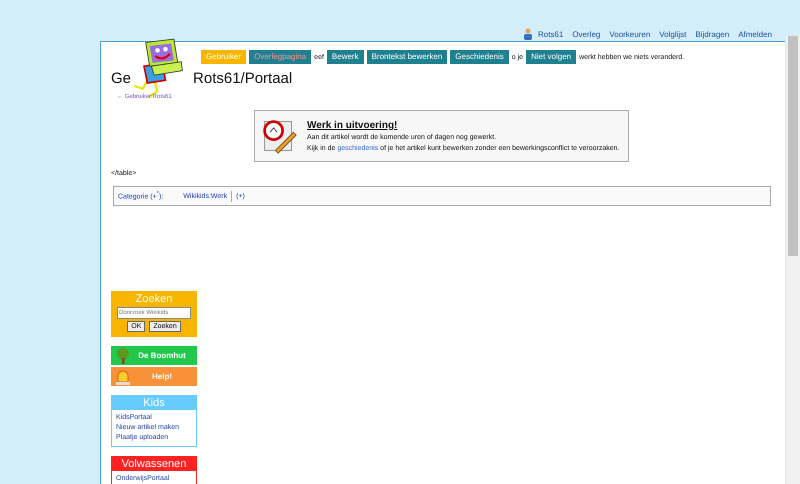 Image resolution: width=800 pixels, height=484 pixels. Describe the element at coordinates (242, 79) in the screenshot. I see `page-title-fragment: Rots61/Portaal` at that location.